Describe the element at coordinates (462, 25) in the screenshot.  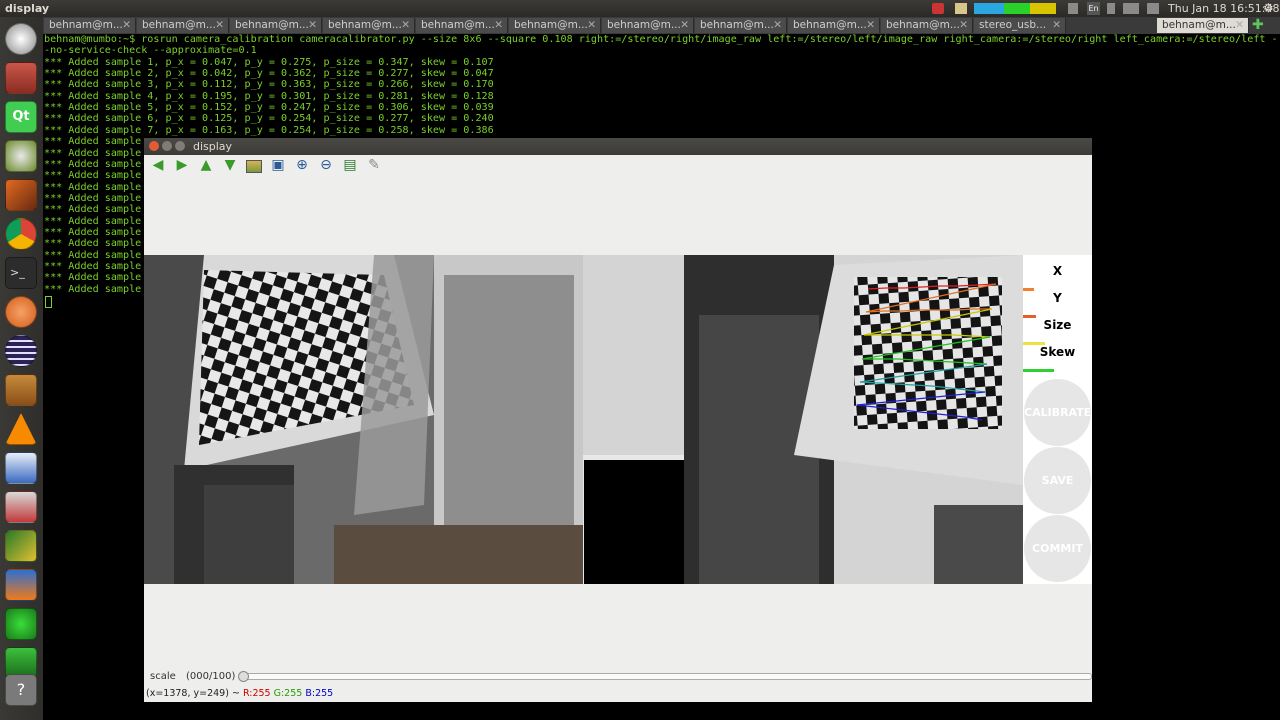
I see `tab-terminal-5: behnam@m... ✕` at that location.